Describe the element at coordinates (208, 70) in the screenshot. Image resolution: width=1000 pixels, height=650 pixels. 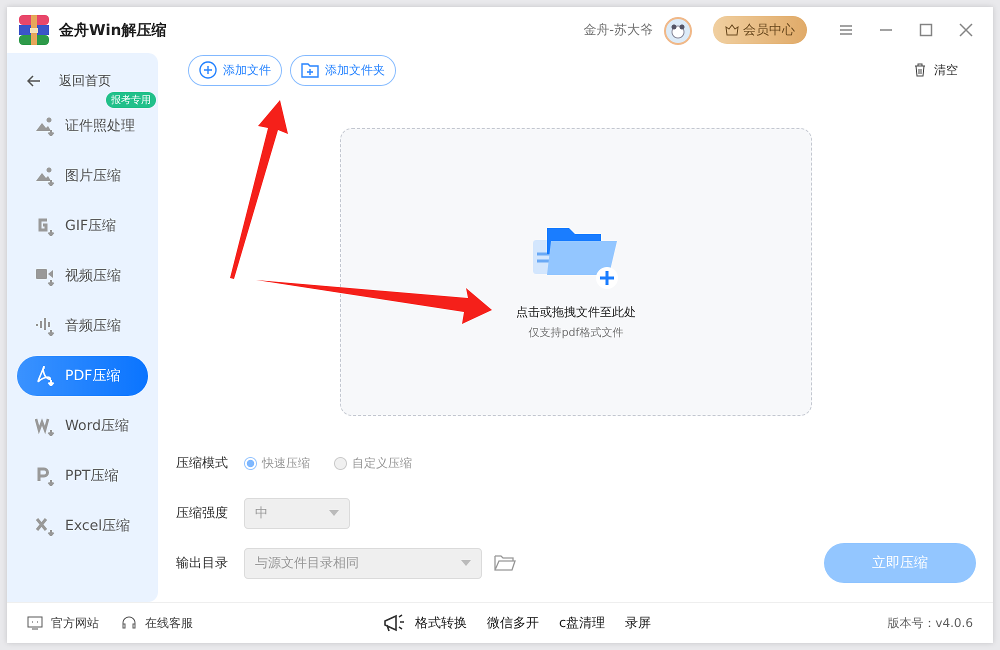
I see `plus-circle-icon` at that location.